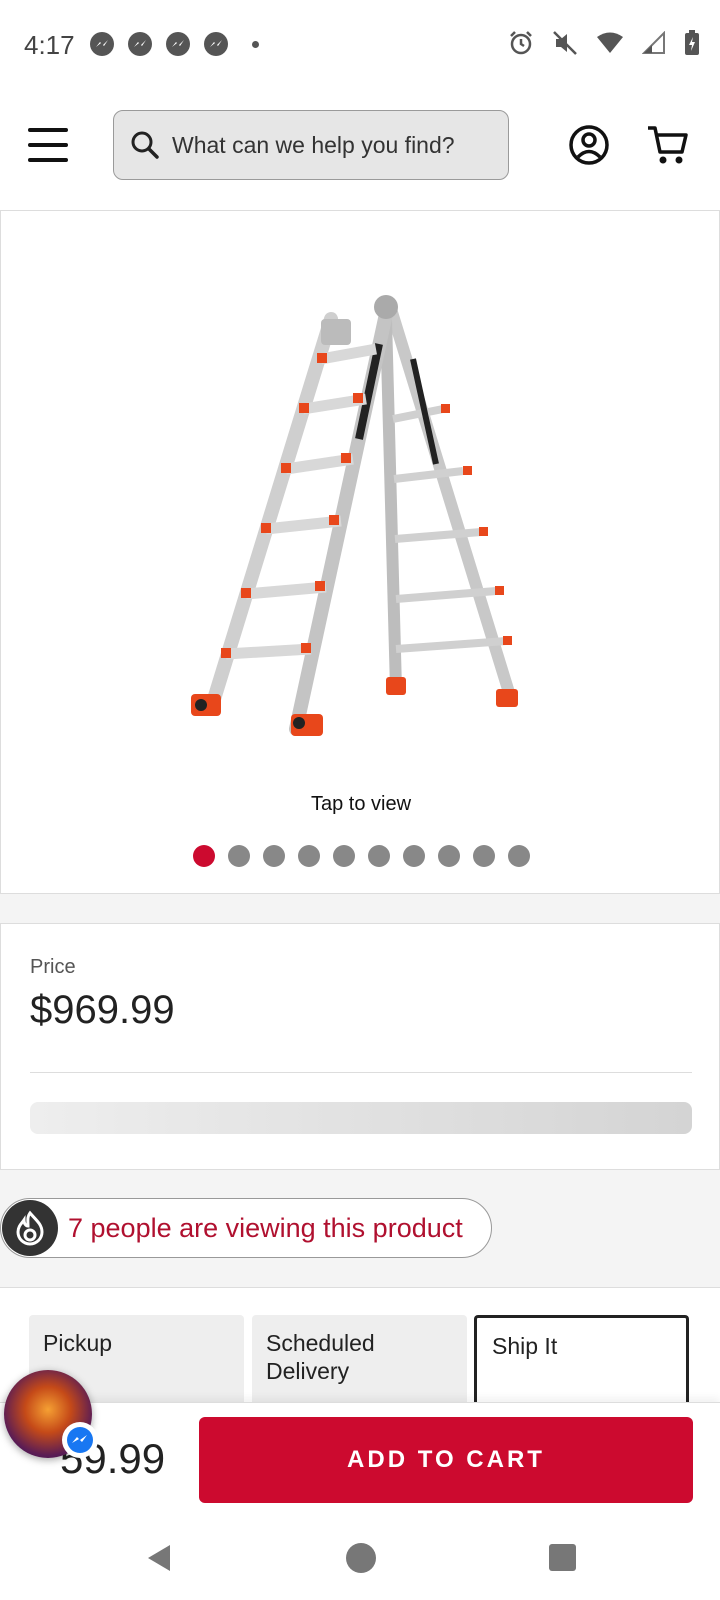  Describe the element at coordinates (265, 1227) in the screenshot. I see `viewers-text: 7 people are viewing this product` at that location.